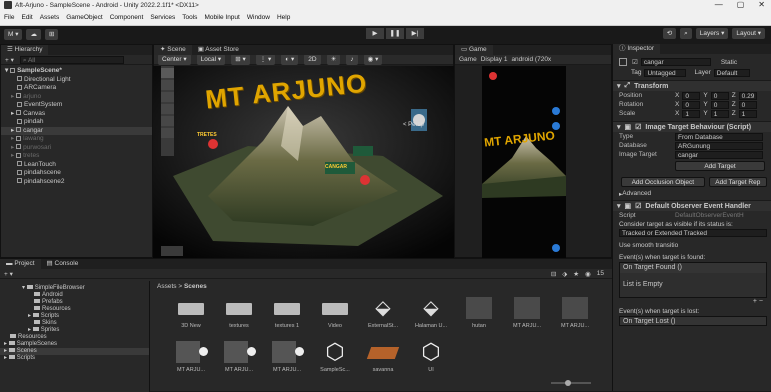 Image resolution: width=771 pixels, height=392 pixels. Describe the element at coordinates (576, 274) in the screenshot. I see `favorite-icon: ★` at that location.